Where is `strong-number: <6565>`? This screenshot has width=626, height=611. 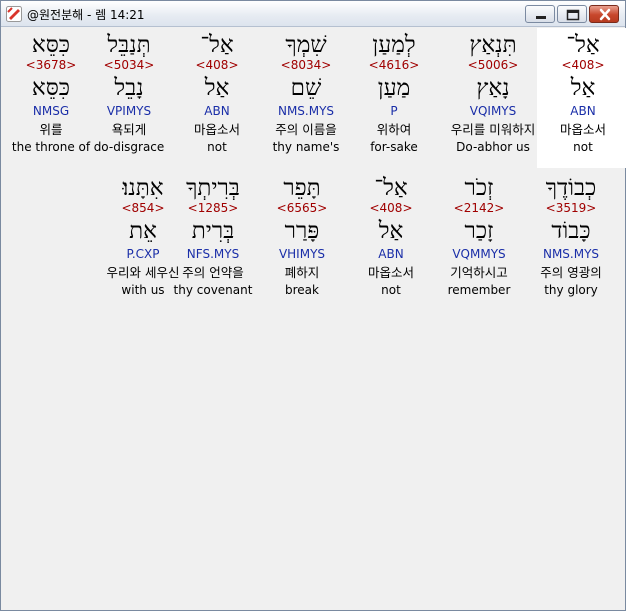 strong-number: <6565> is located at coordinates (302, 208).